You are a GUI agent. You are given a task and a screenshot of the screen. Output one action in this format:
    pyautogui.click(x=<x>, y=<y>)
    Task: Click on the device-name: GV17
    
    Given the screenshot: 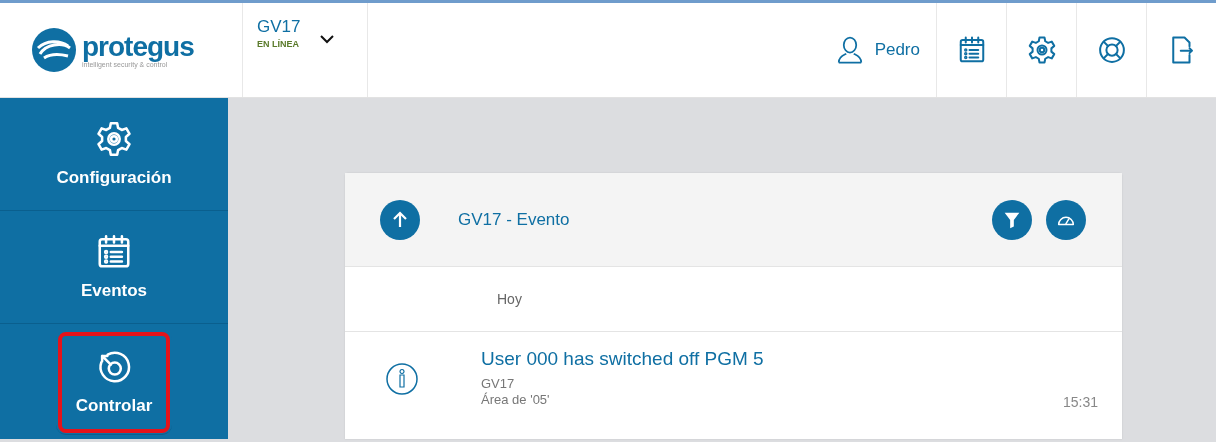 What is the action you would take?
    pyautogui.click(x=279, y=27)
    